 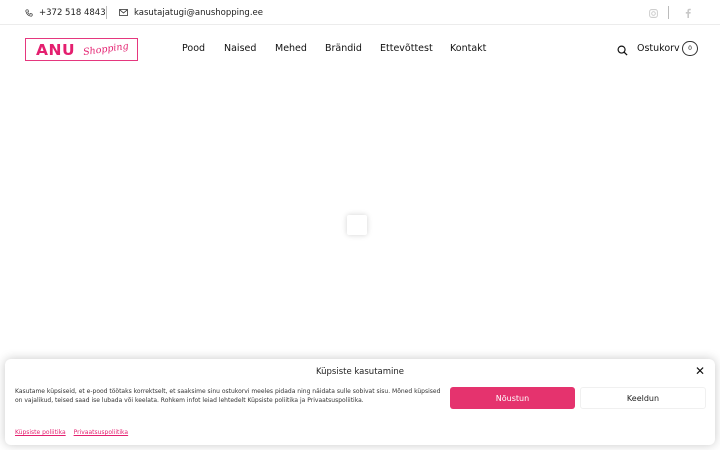 What do you see at coordinates (123, 12) in the screenshot?
I see `mail-icon` at bounding box center [123, 12].